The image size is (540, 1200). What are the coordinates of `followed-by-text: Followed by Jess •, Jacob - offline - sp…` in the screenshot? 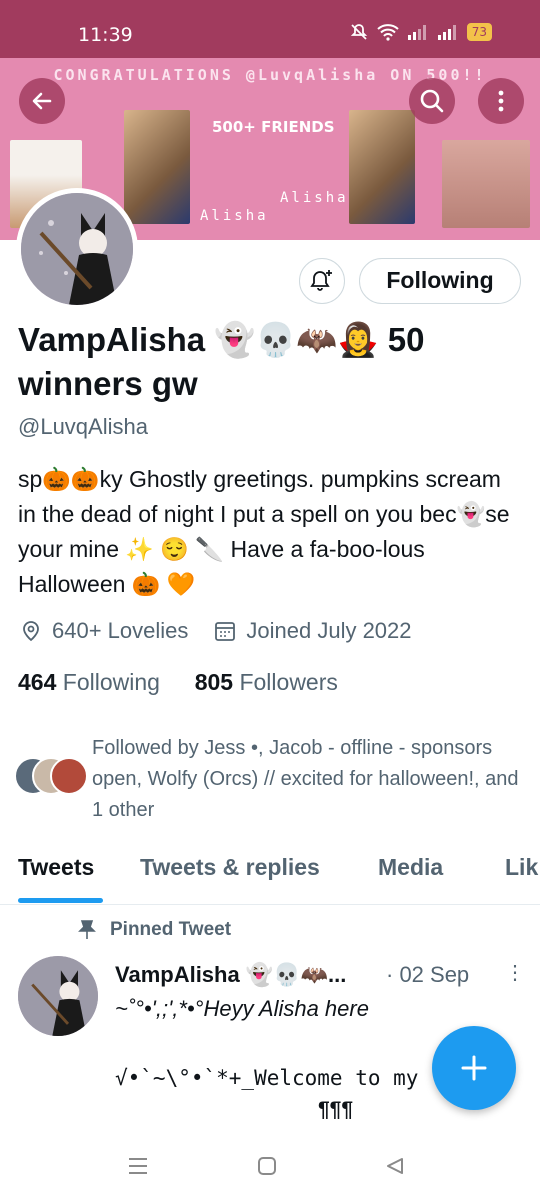 It's located at (307, 779).